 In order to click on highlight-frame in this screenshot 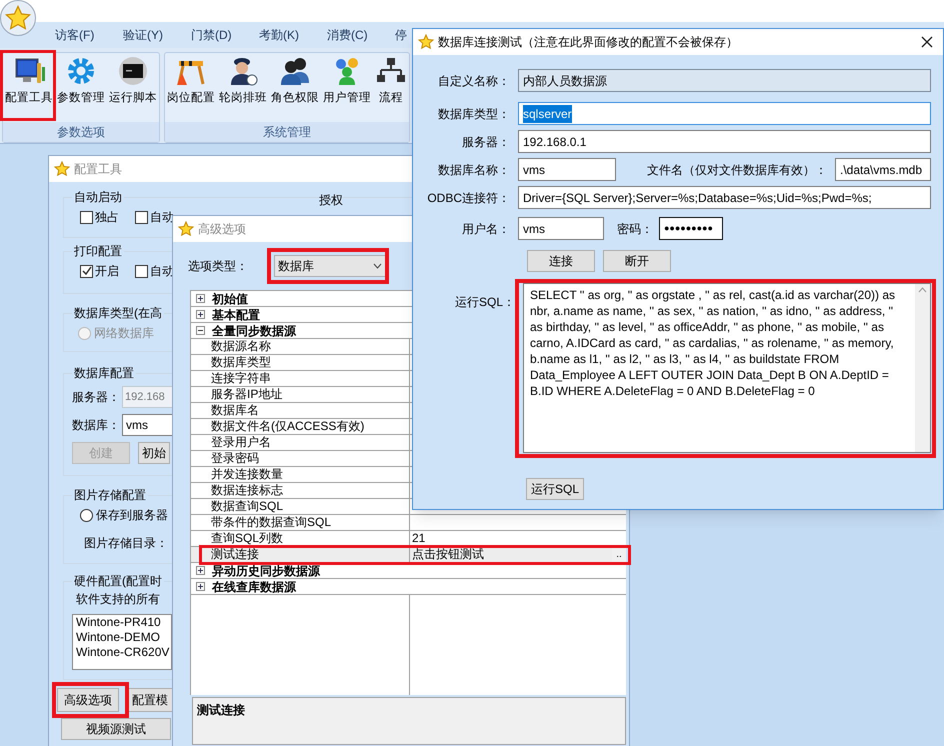, I will do `click(28, 85)`.